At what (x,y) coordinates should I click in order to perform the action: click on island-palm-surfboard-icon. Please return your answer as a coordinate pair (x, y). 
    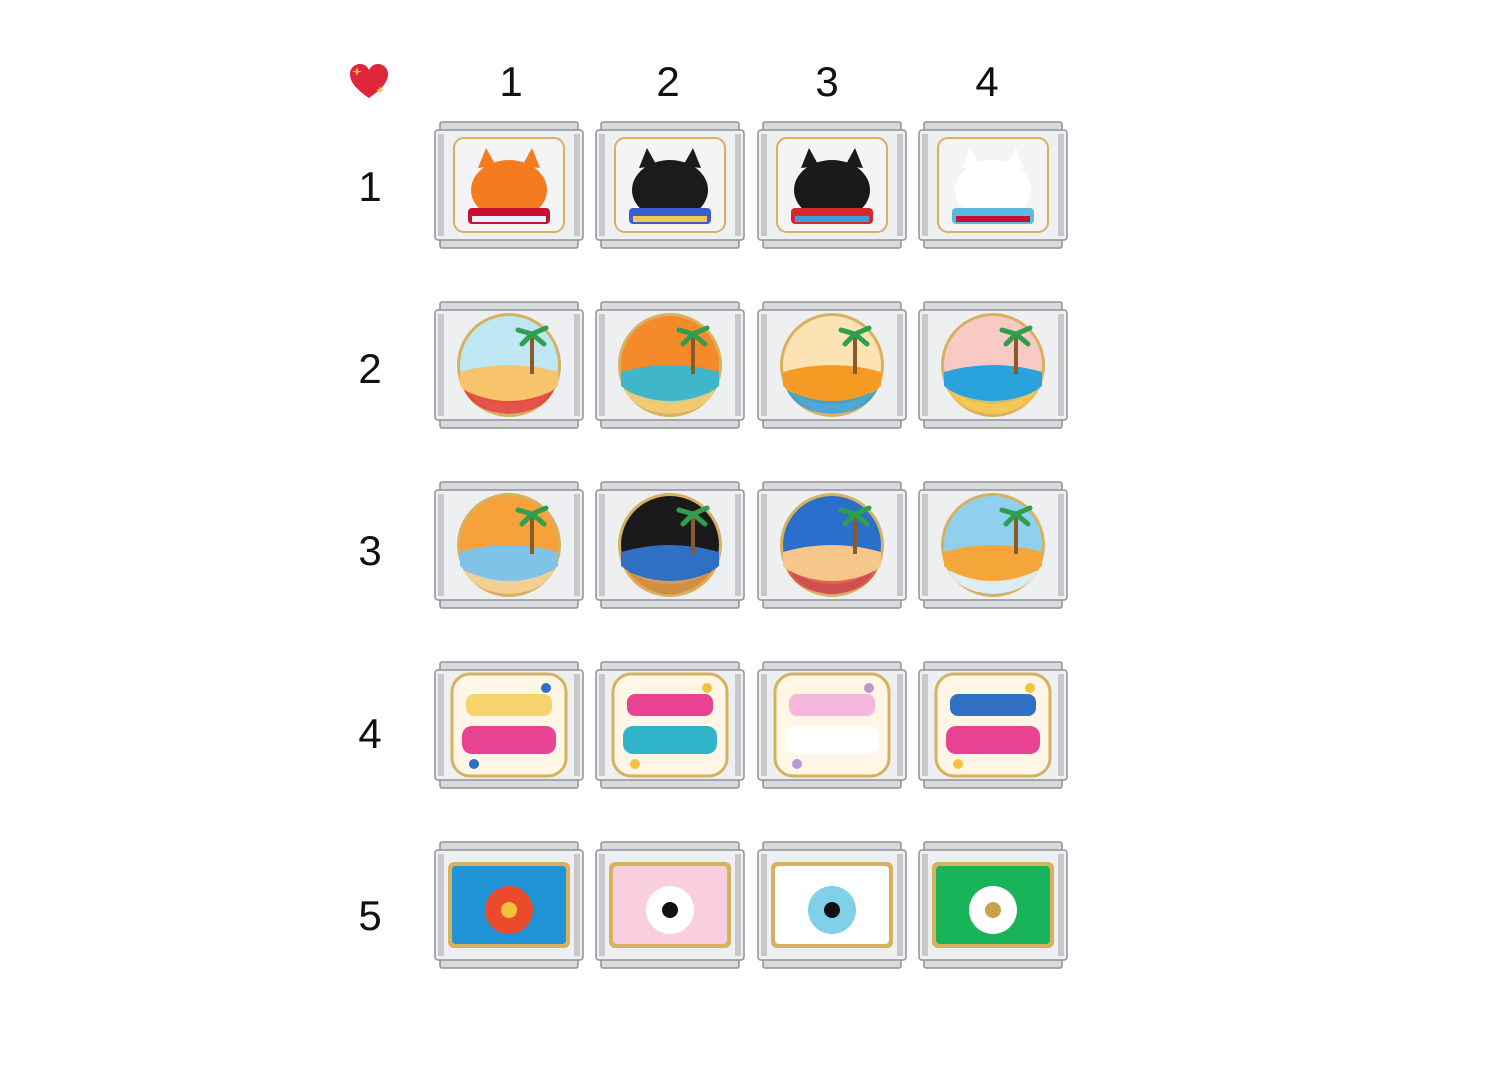
    Looking at the image, I should click on (670, 365).